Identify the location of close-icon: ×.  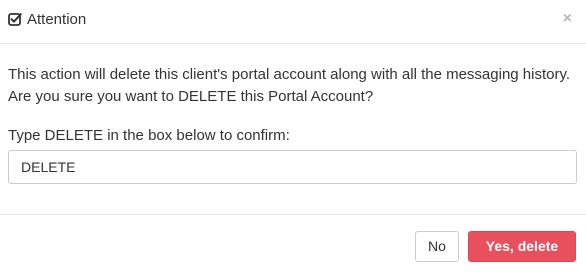
(567, 19).